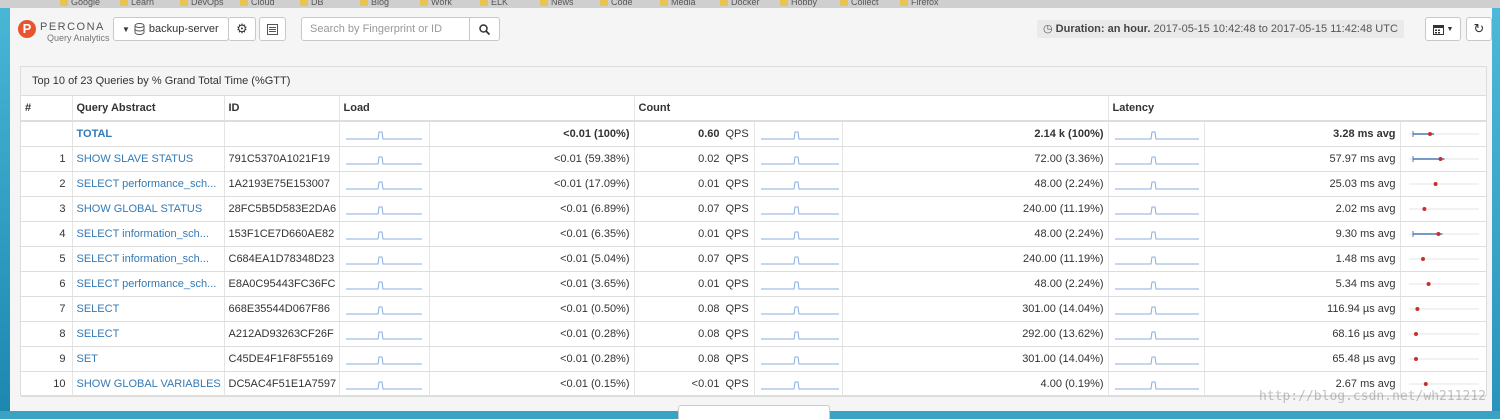 This screenshot has height=419, width=1500. Describe the element at coordinates (1443, 309) in the screenshot. I see `latency-distribution` at that location.